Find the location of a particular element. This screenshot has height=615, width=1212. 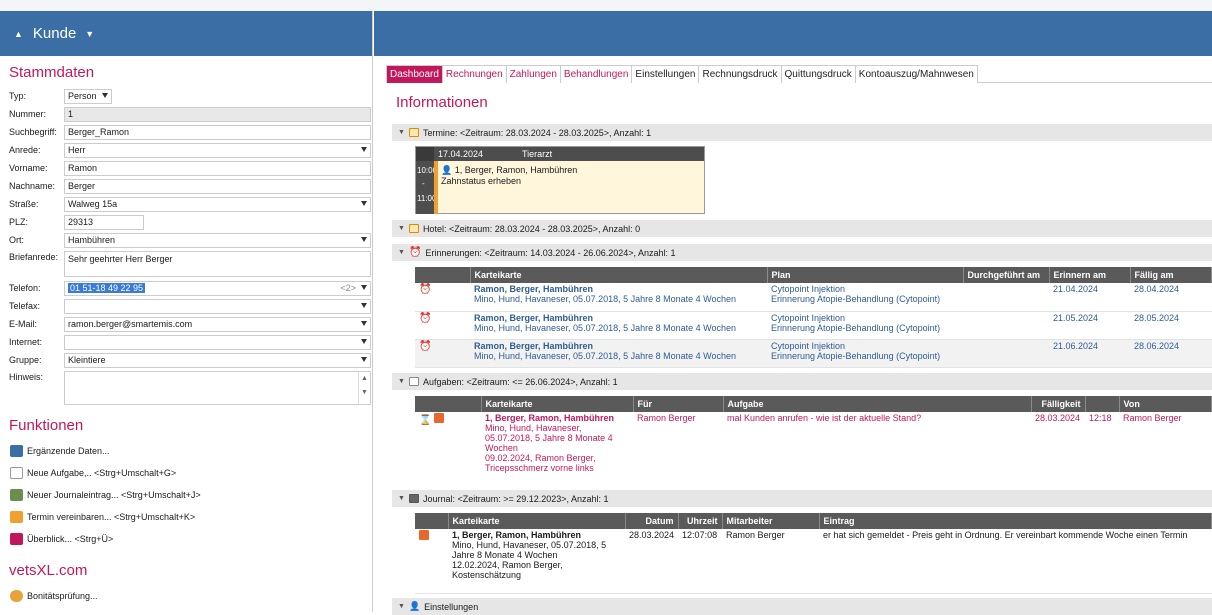

header-eintrag: Eintrag is located at coordinates (1015, 521).